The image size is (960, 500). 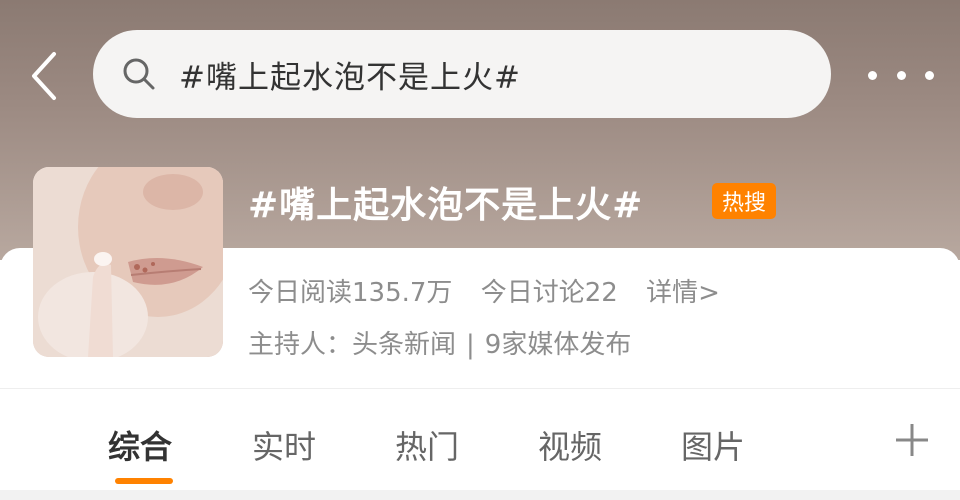 What do you see at coordinates (144, 481) in the screenshot?
I see `active-tab-indicator` at bounding box center [144, 481].